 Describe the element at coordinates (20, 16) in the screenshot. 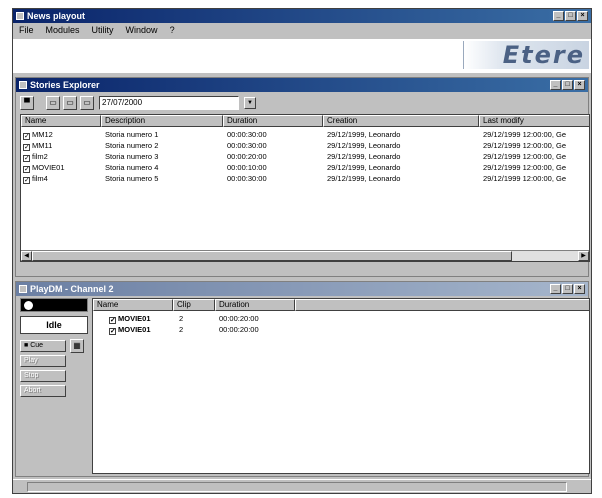

I see `app-icon` at that location.